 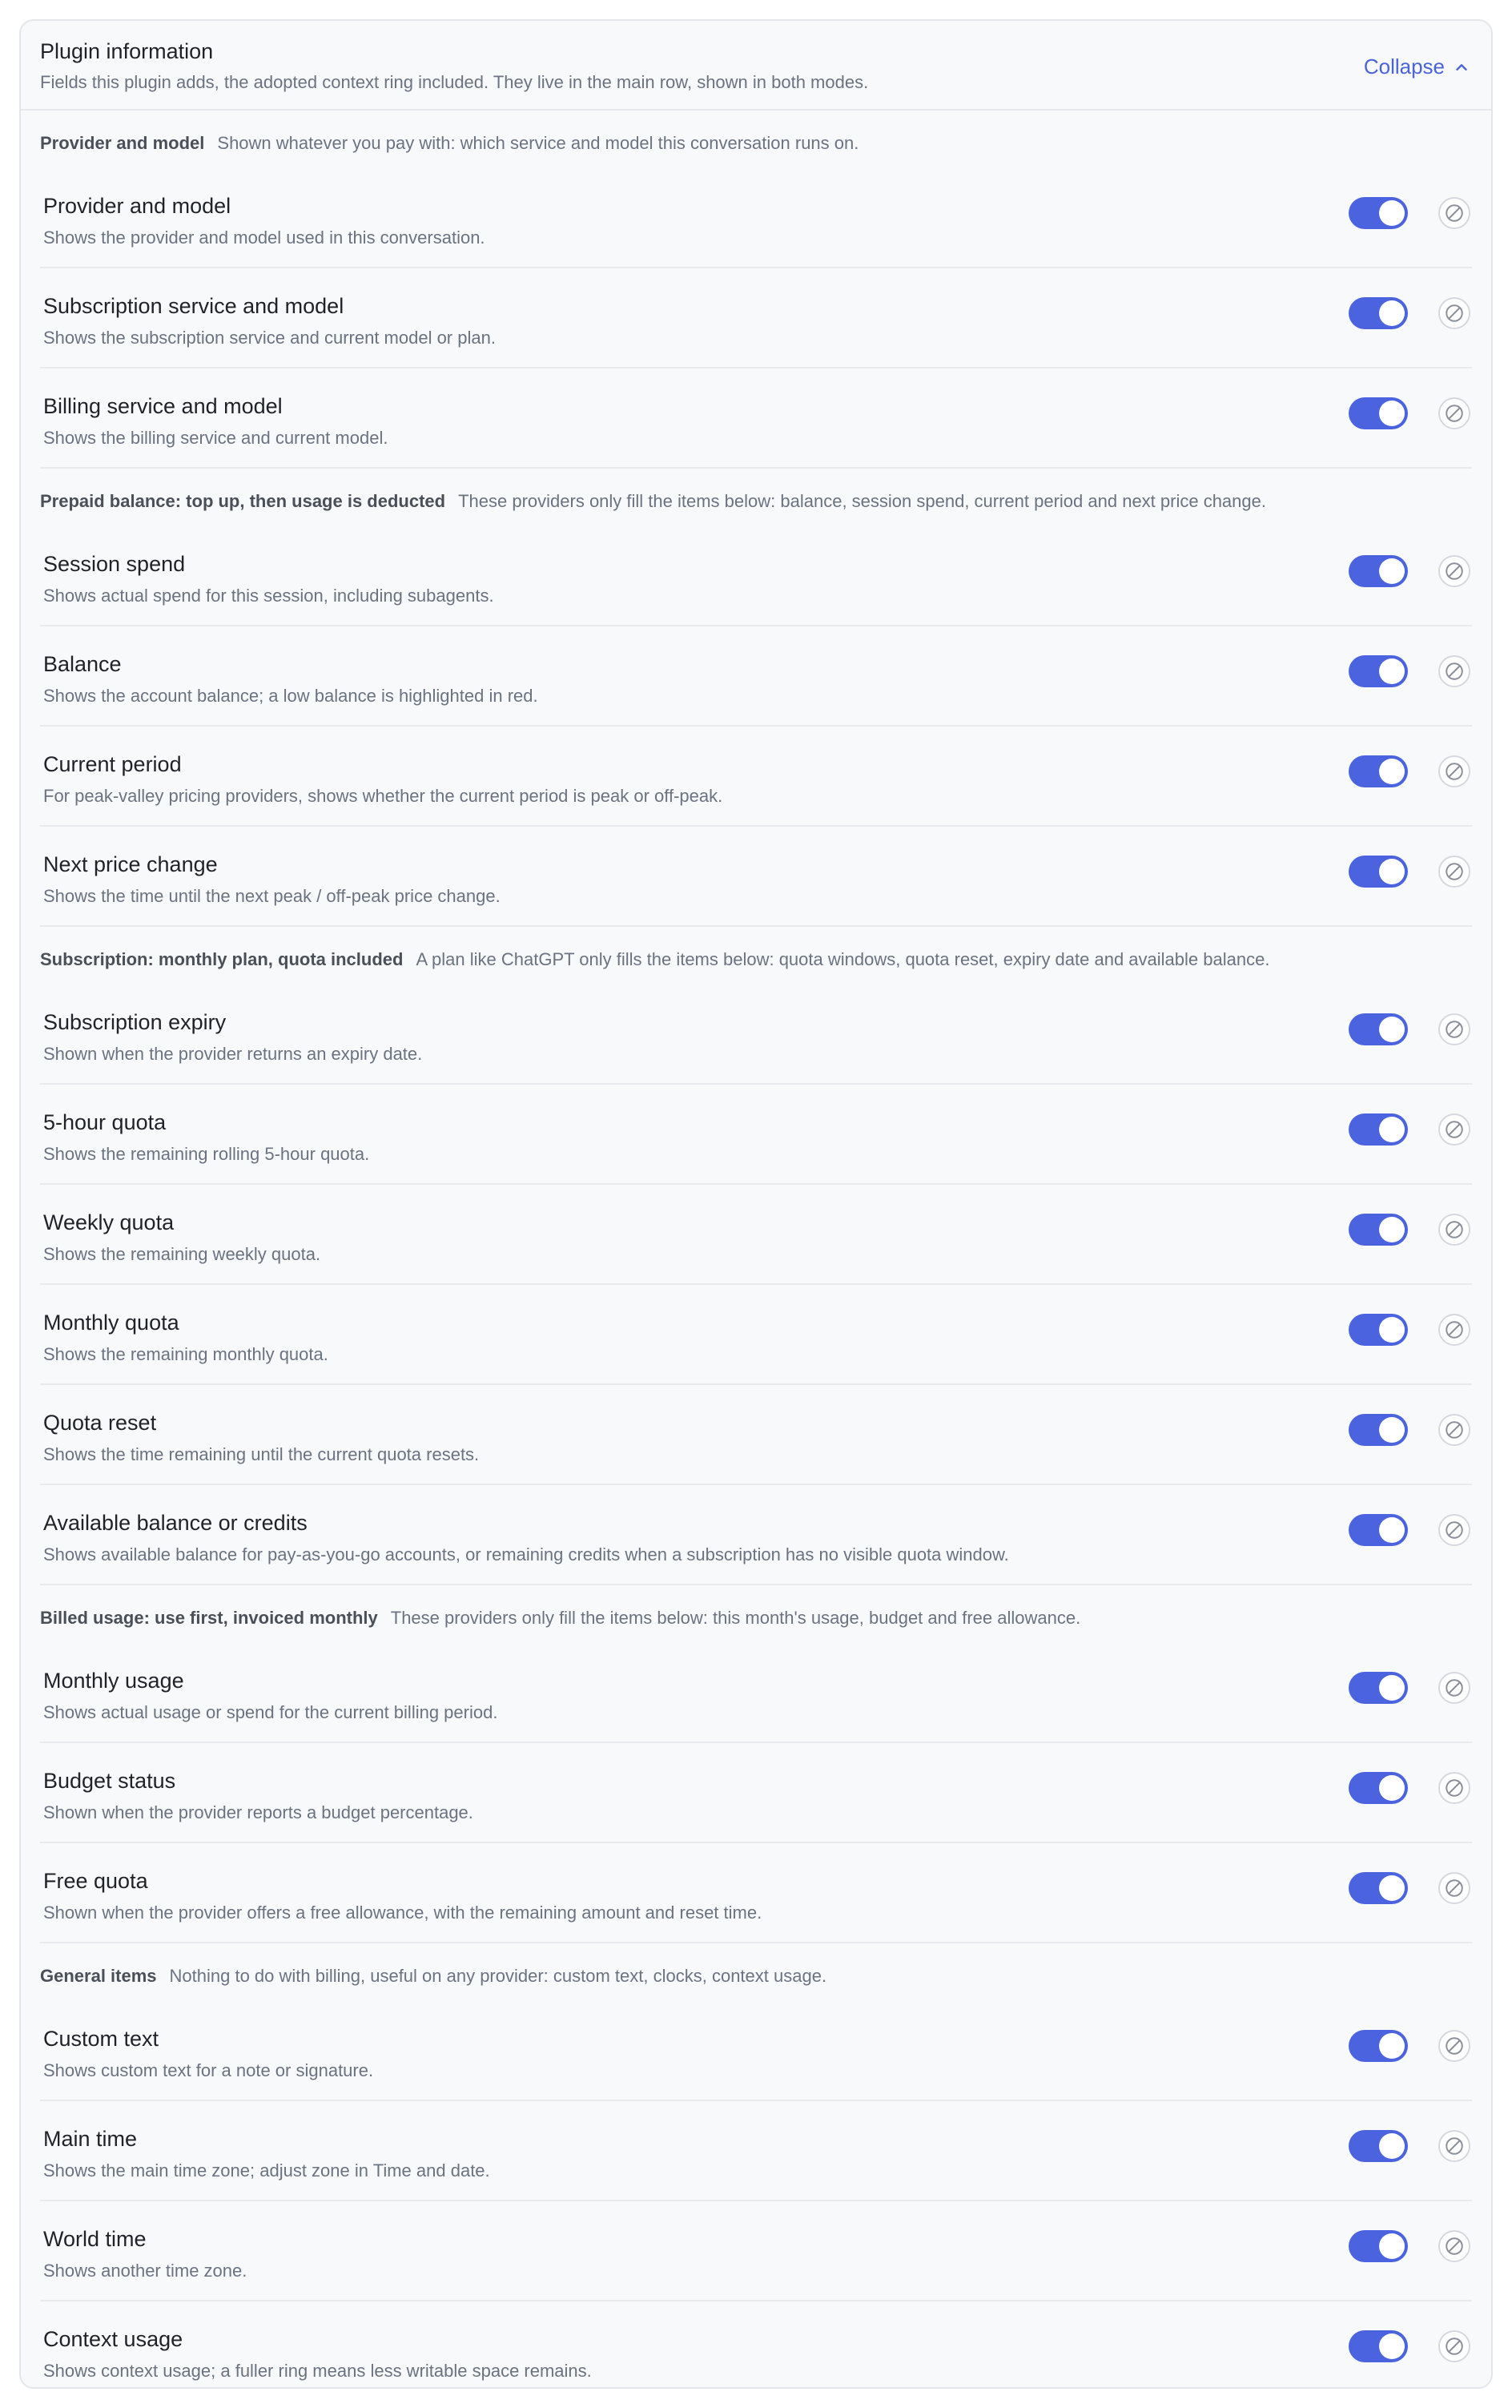 What do you see at coordinates (109, 1222) in the screenshot?
I see `field-title: Weekly quota` at bounding box center [109, 1222].